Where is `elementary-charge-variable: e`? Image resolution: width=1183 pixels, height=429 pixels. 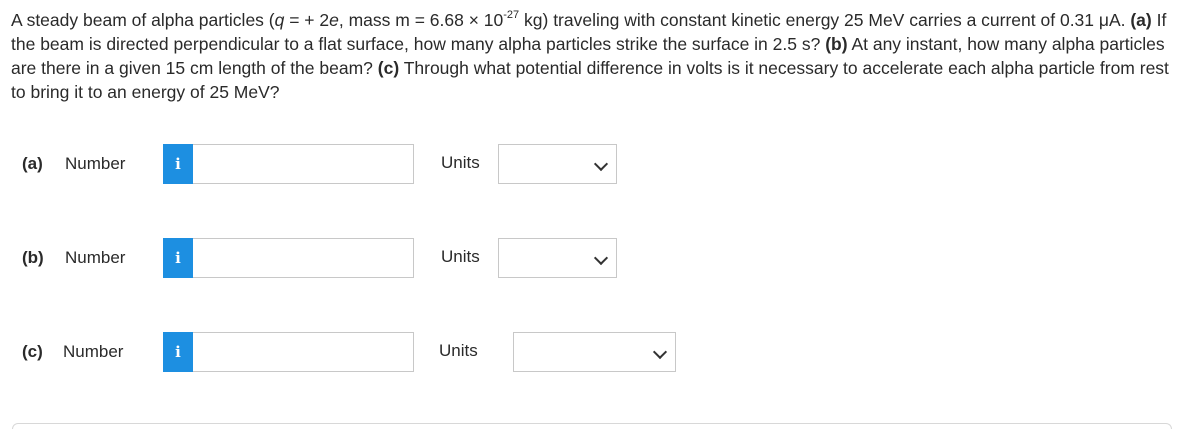
elementary-charge-variable: e is located at coordinates (334, 20).